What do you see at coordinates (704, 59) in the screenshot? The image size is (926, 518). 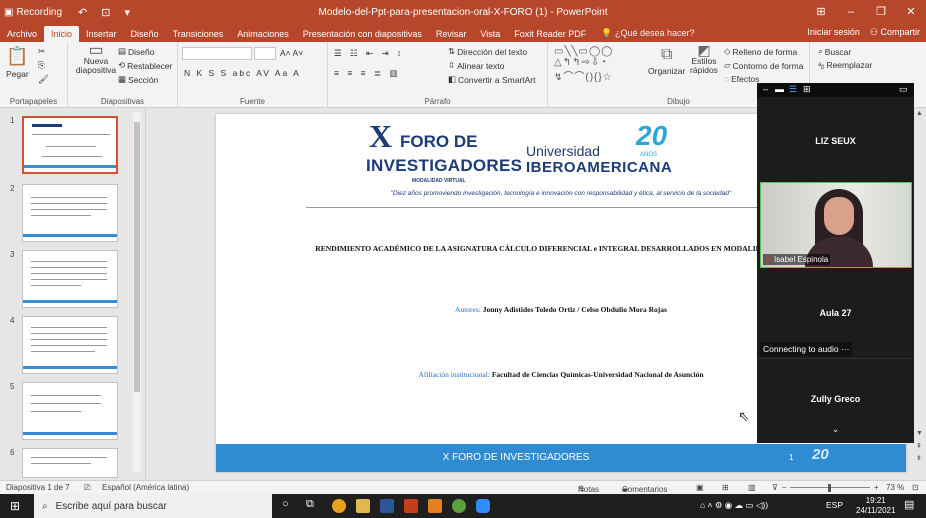 I see `quick-styles-button: ◩ Estilos rápidos` at bounding box center [704, 59].